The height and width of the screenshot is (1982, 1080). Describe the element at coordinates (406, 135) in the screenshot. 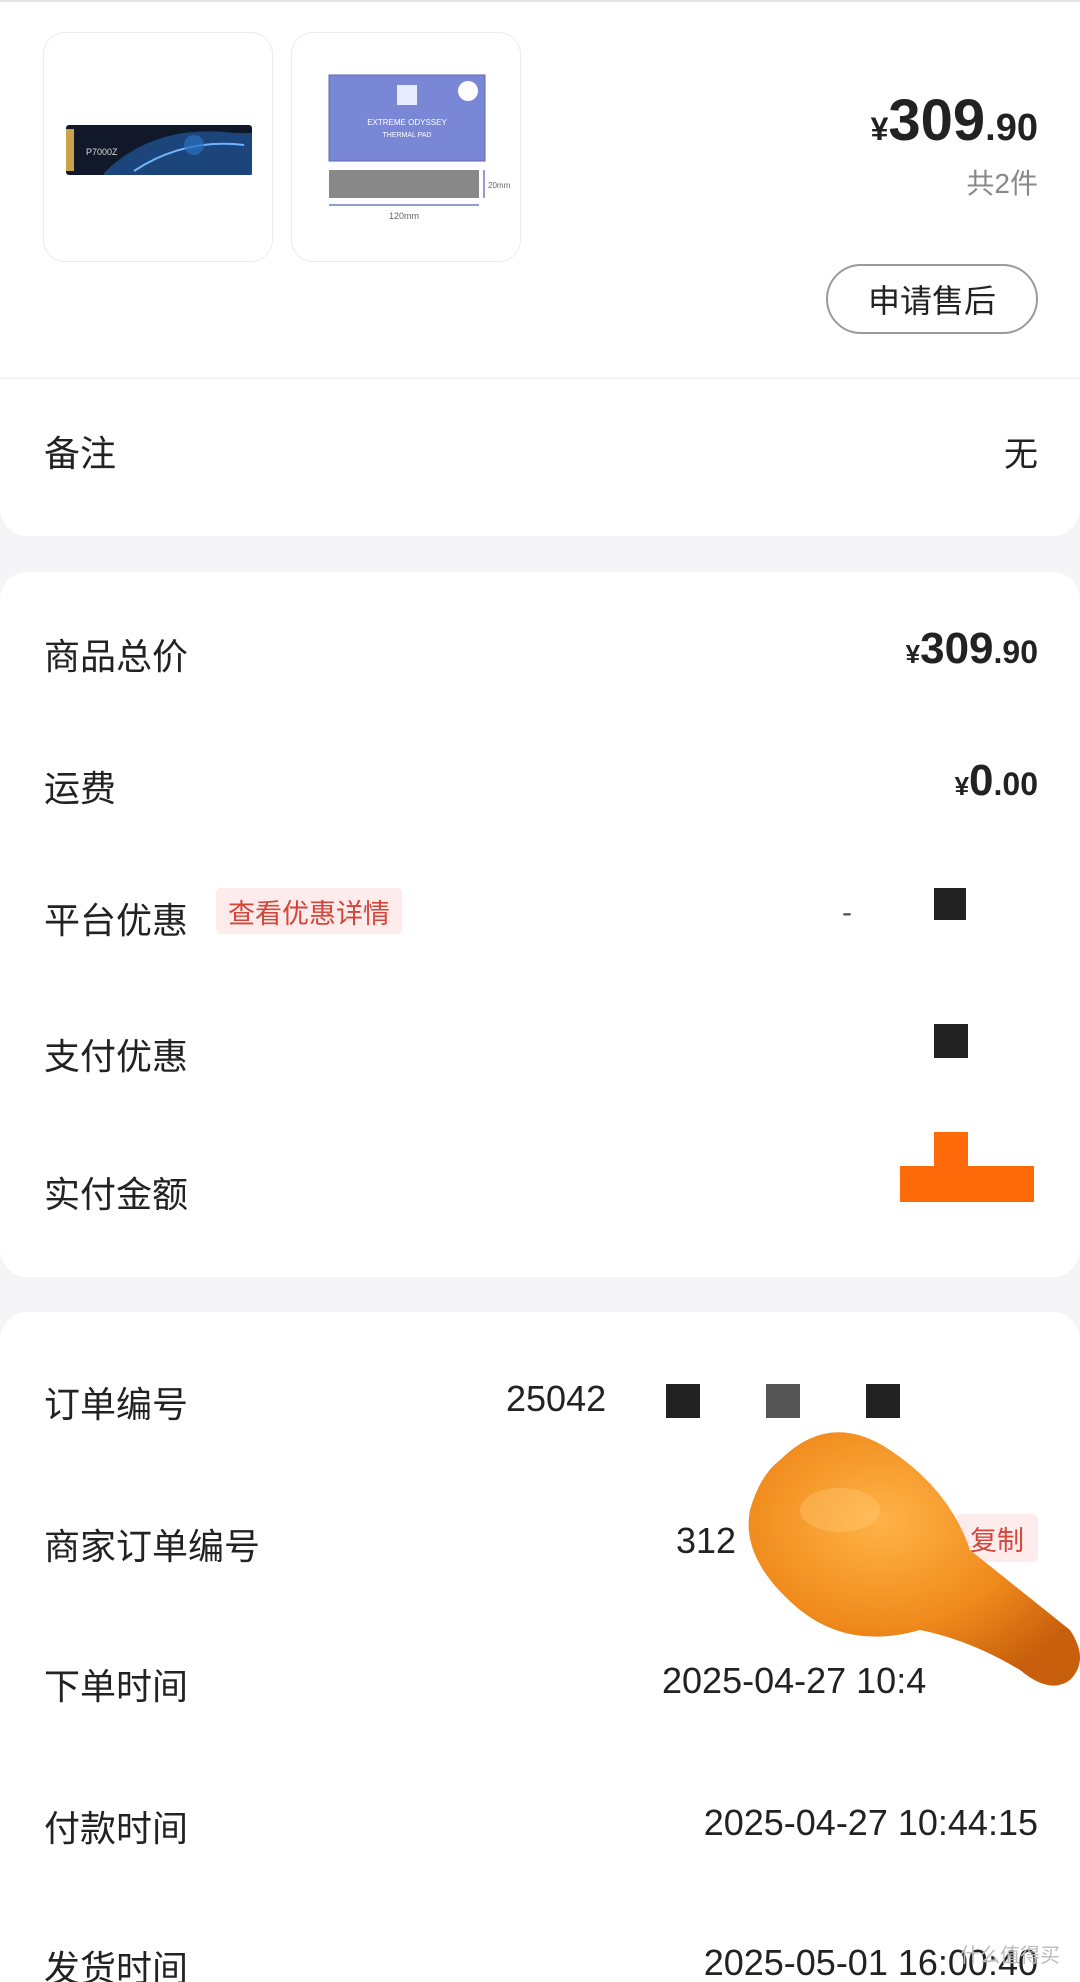

I see `thermal-pad-subtitle: THERMAL PAD` at that location.